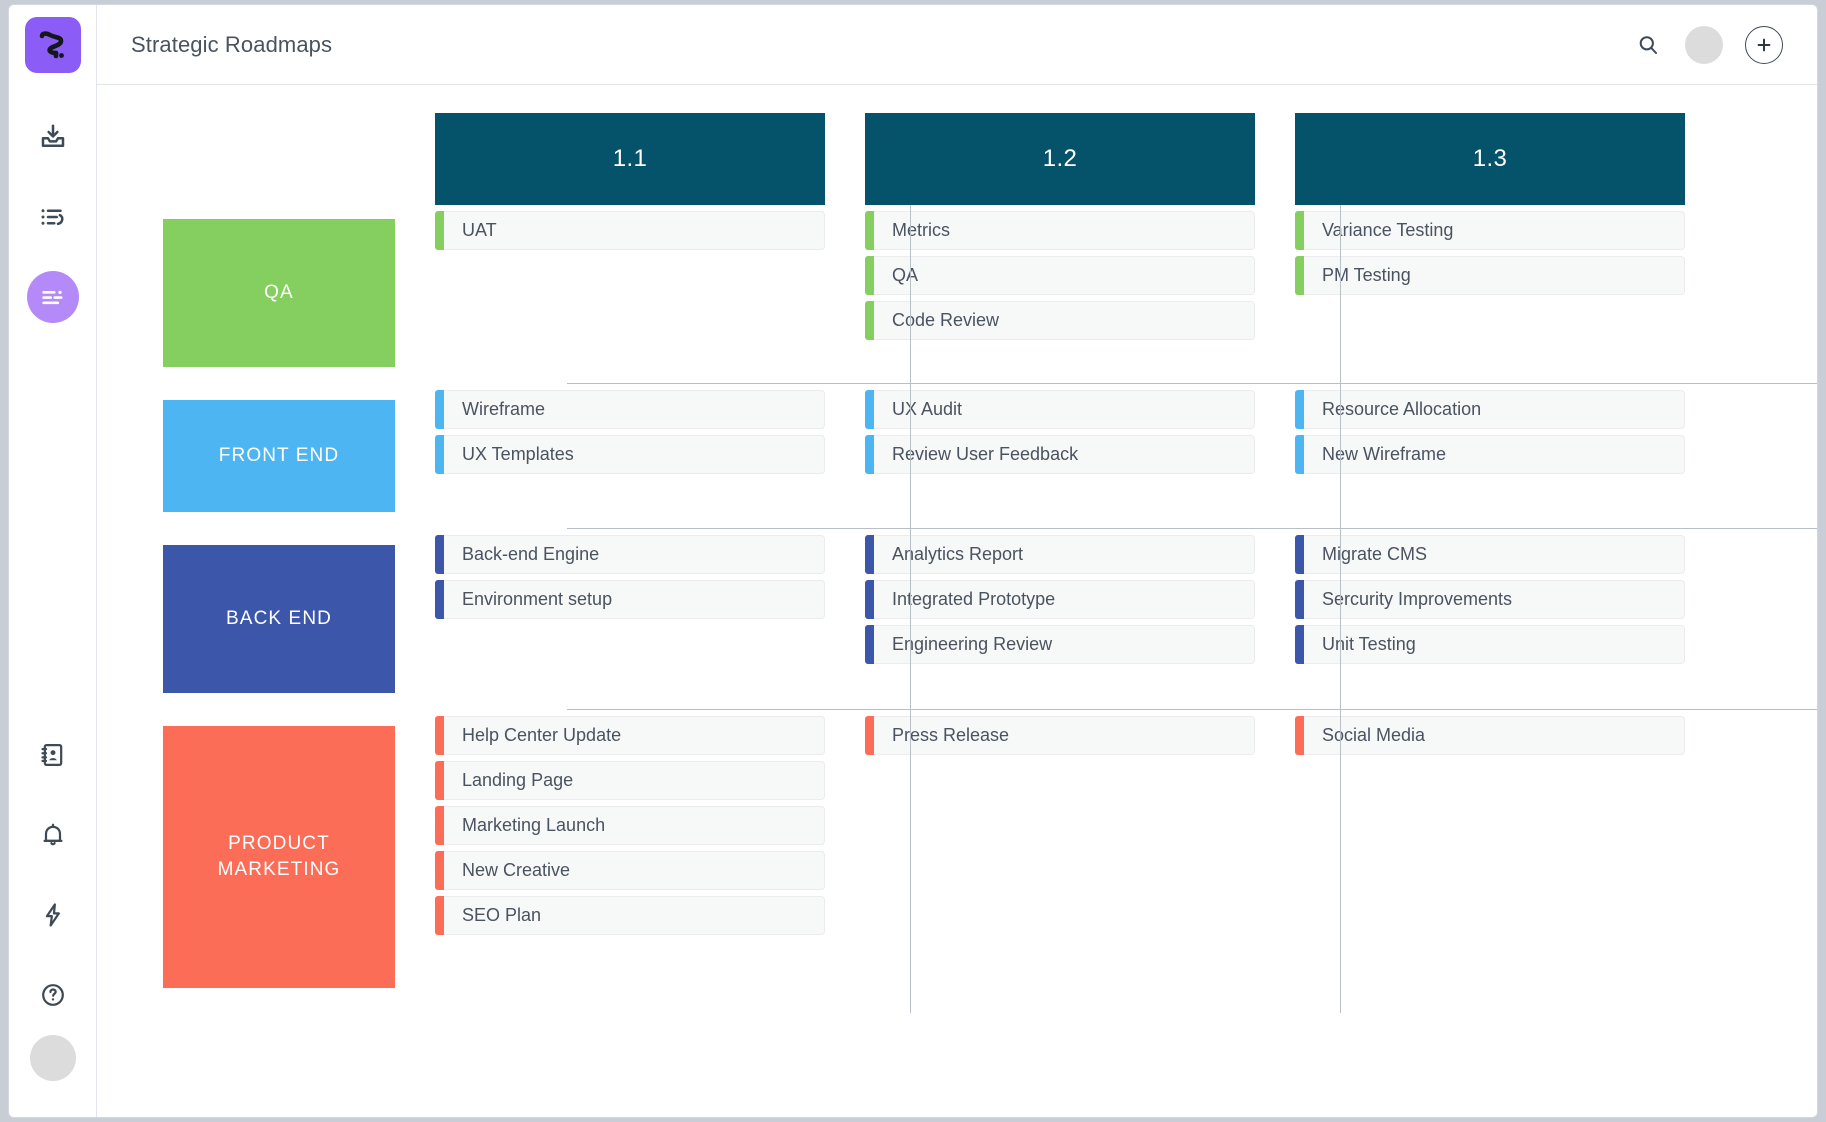 This screenshot has height=1122, width=1826. What do you see at coordinates (957, 45) in the screenshot?
I see `top-bar: Strategic Roadmaps` at bounding box center [957, 45].